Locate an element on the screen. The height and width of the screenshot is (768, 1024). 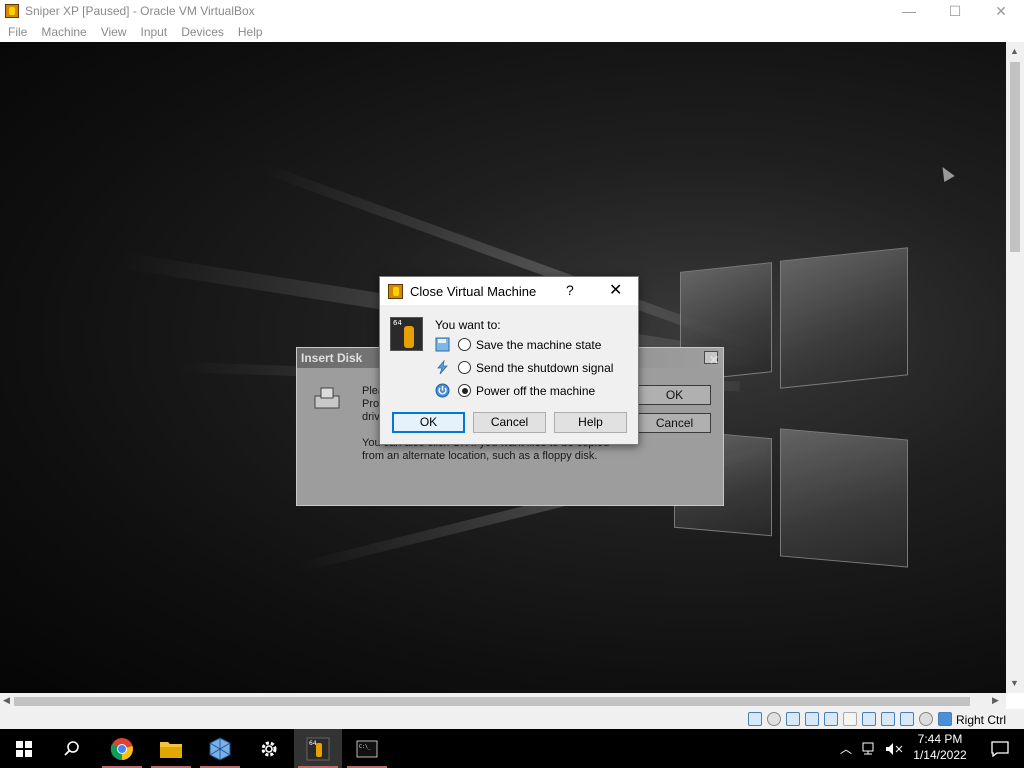
terminal-icon: C:\_ is located at coordinates (367, 748).